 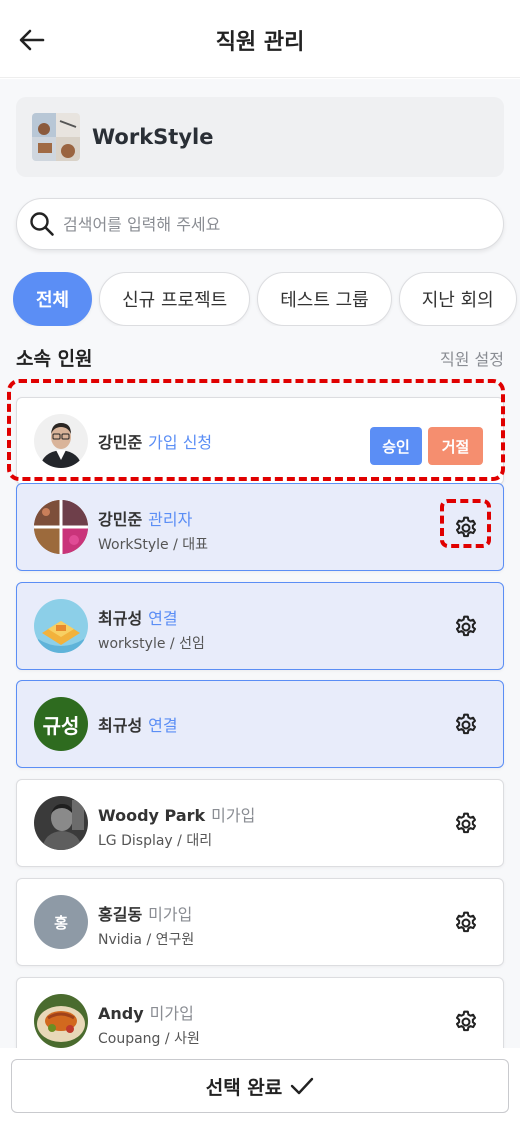 I want to click on complete-selection-button: 선택 완료, so click(x=260, y=1086).